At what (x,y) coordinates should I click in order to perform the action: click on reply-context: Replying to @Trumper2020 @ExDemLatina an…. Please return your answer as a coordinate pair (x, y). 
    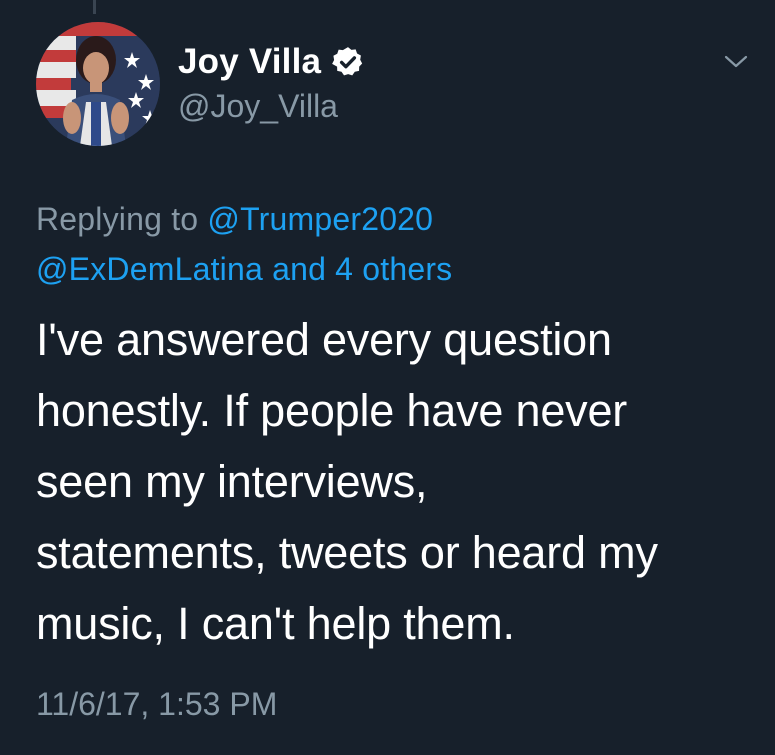
    Looking at the image, I should click on (396, 244).